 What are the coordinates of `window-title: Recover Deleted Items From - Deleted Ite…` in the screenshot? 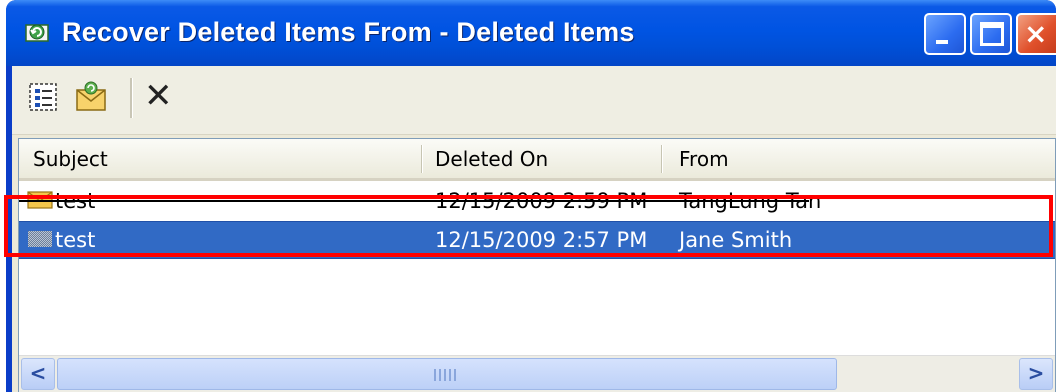 It's located at (348, 32).